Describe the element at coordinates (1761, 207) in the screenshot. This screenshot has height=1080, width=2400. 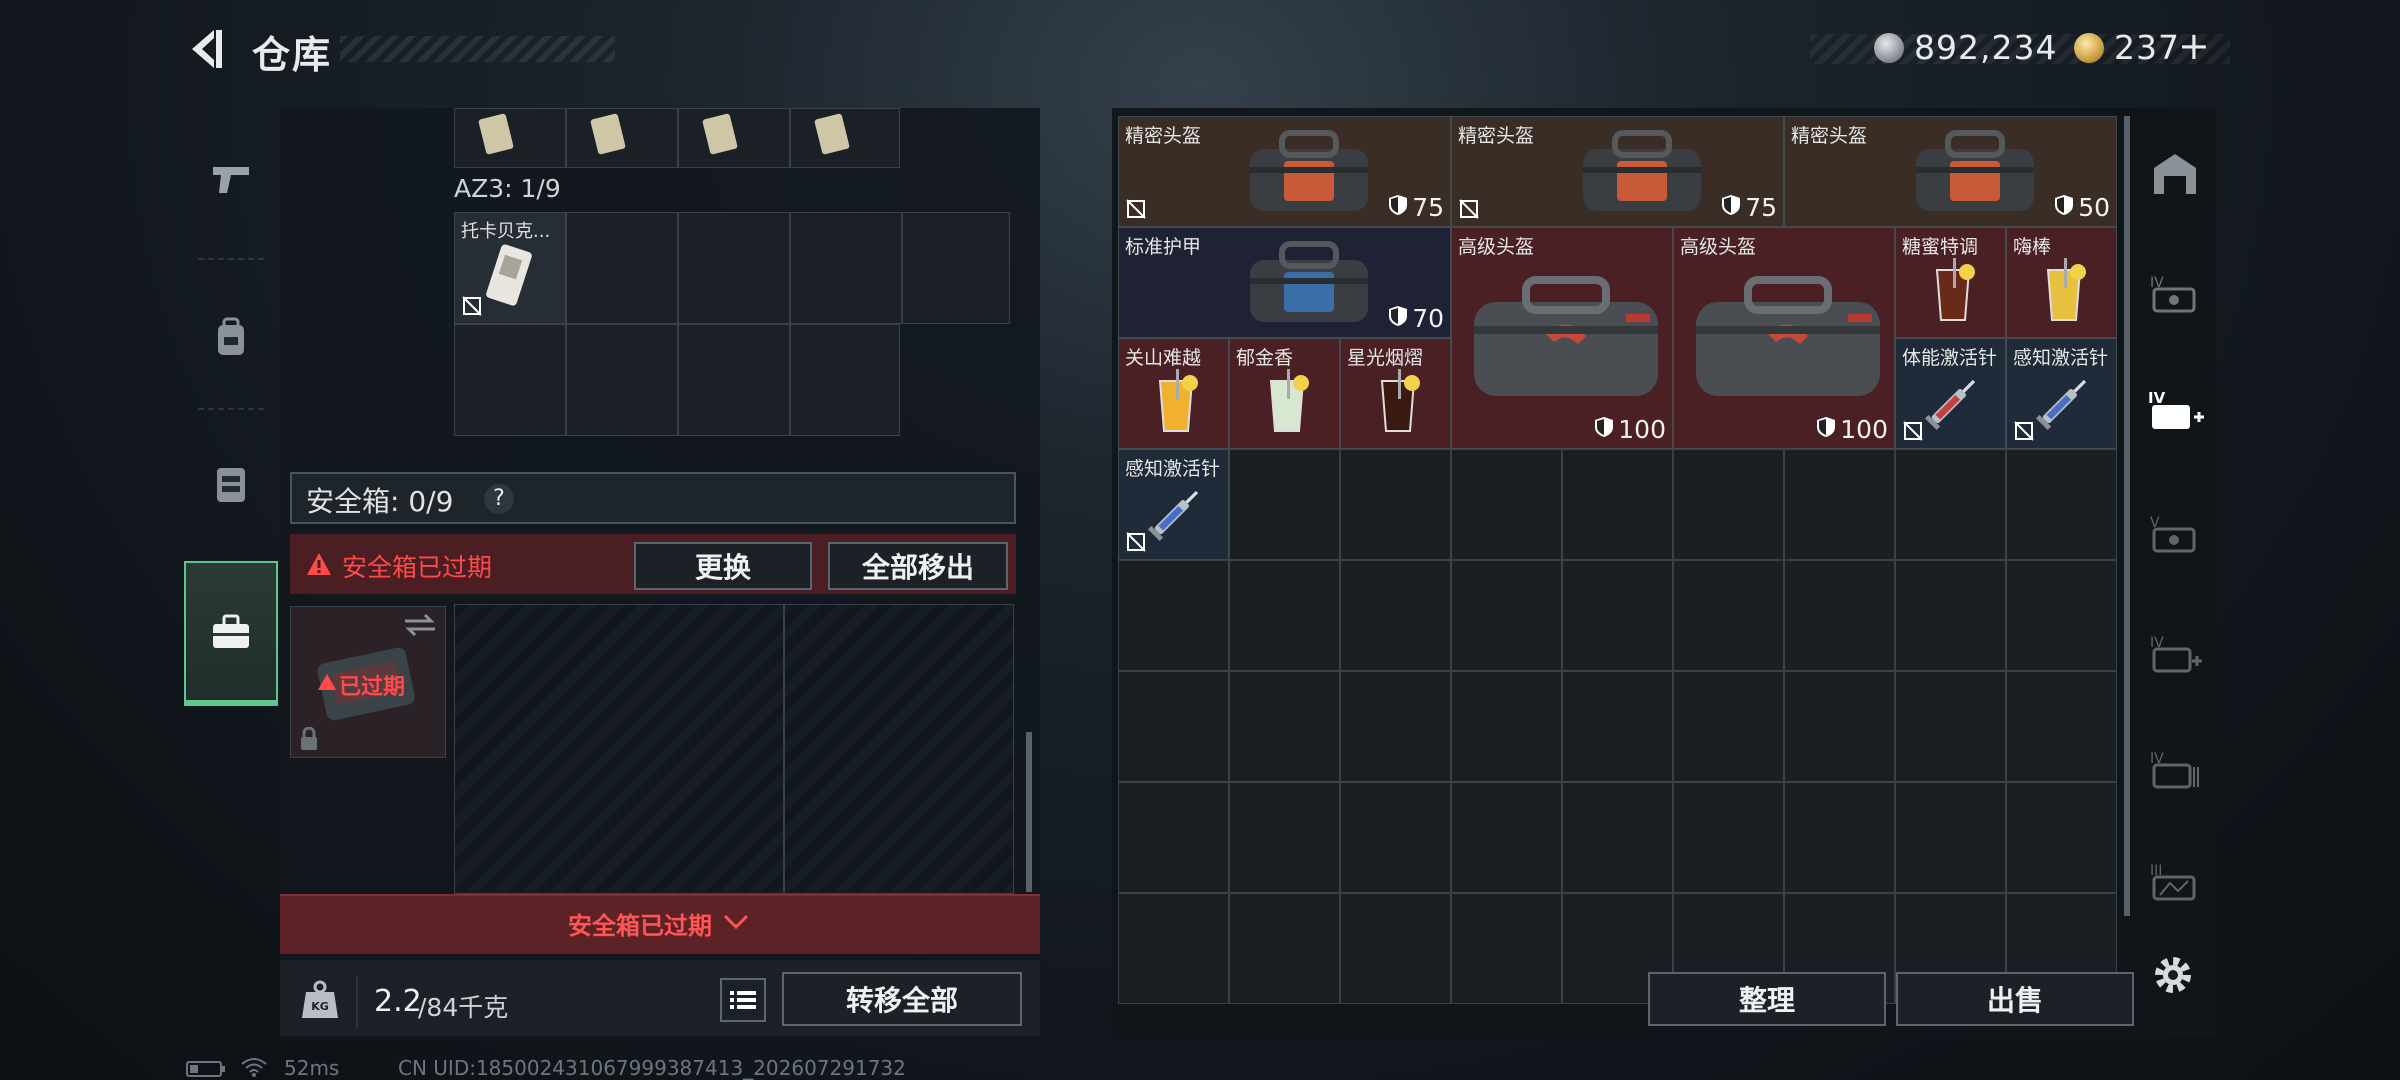
I see `durability-value: 75` at that location.